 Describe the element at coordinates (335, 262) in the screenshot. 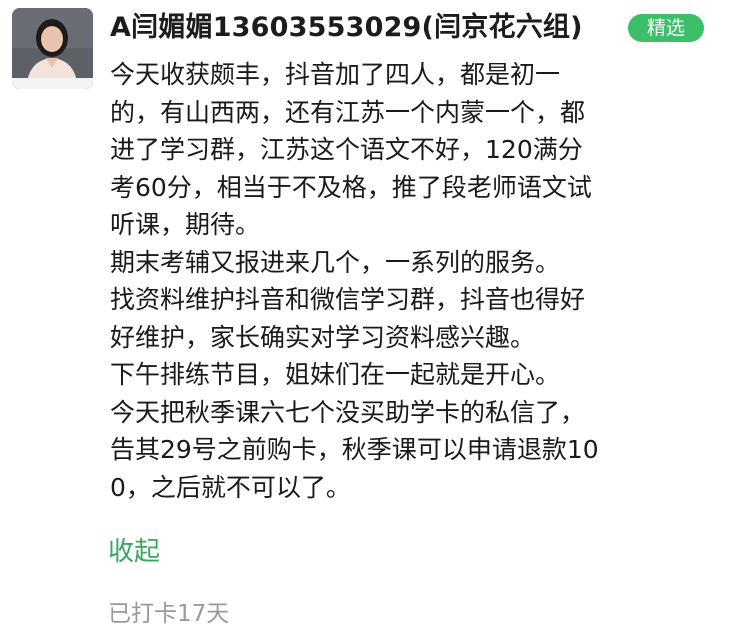

I see `post-text-line: 期末考辅又报进来几个，一系列的服务。` at that location.